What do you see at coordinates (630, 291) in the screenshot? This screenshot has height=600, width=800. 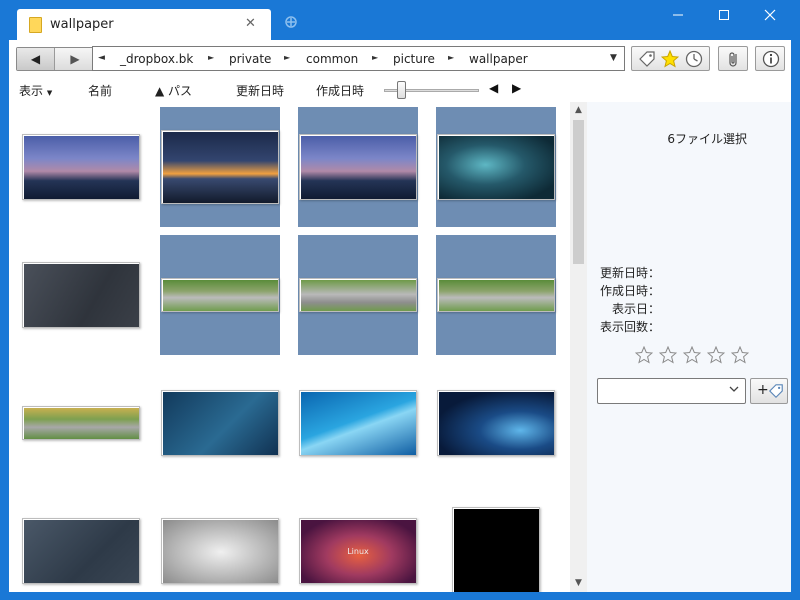 I see `meta-created: 作成日時：` at bounding box center [630, 291].